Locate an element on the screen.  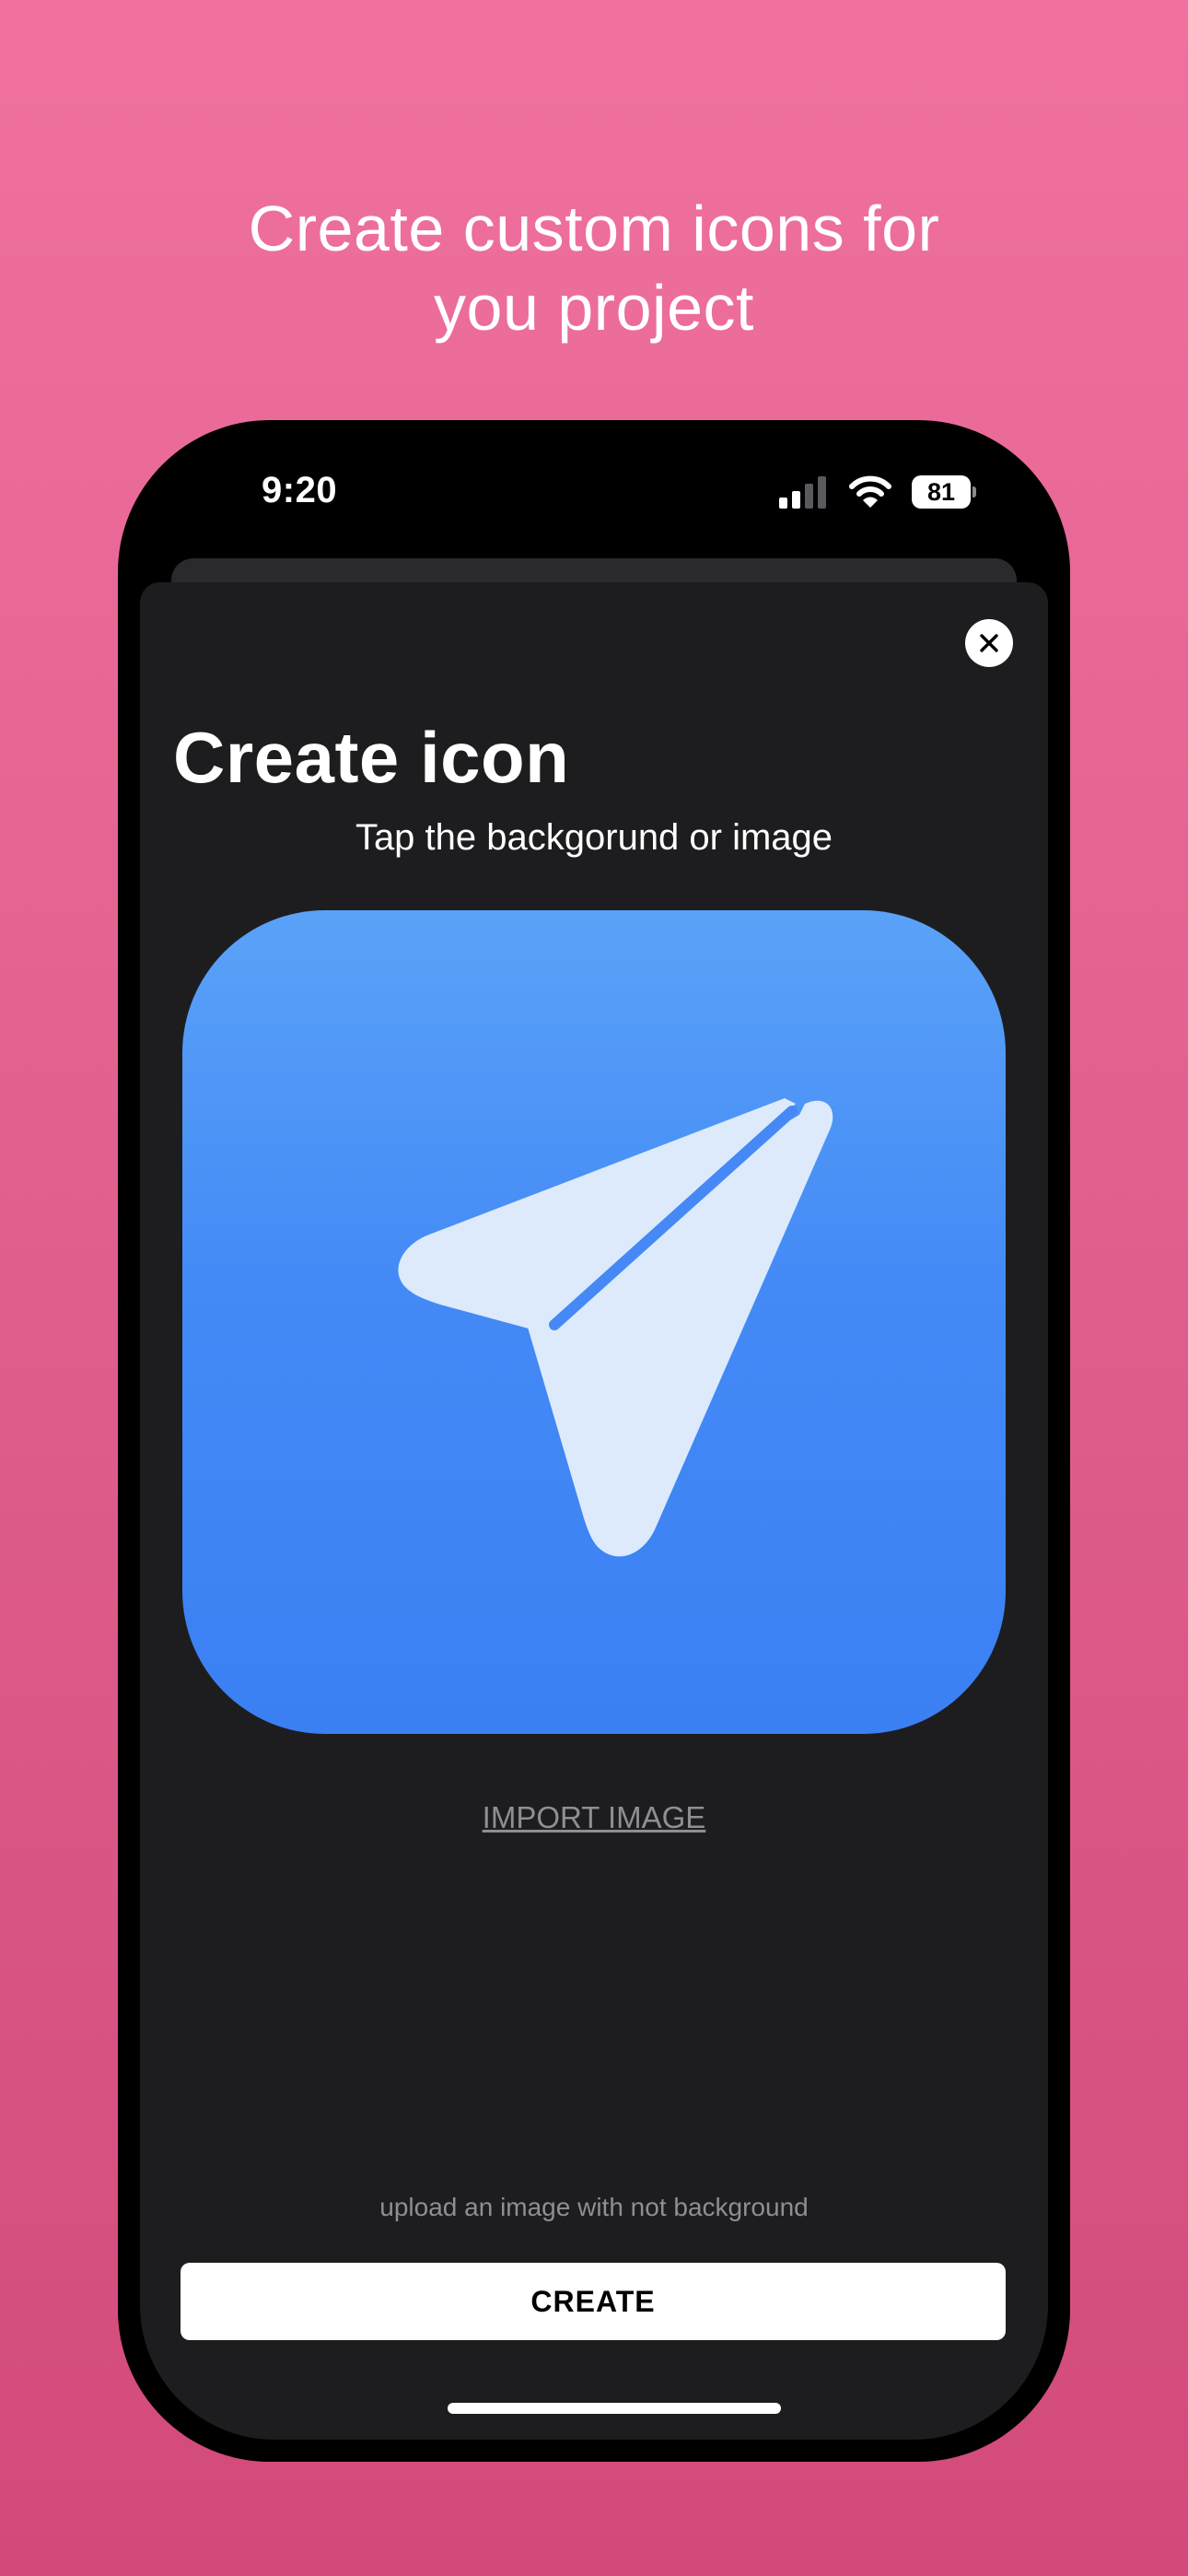
status-time: 9:20 is located at coordinates (300, 490).